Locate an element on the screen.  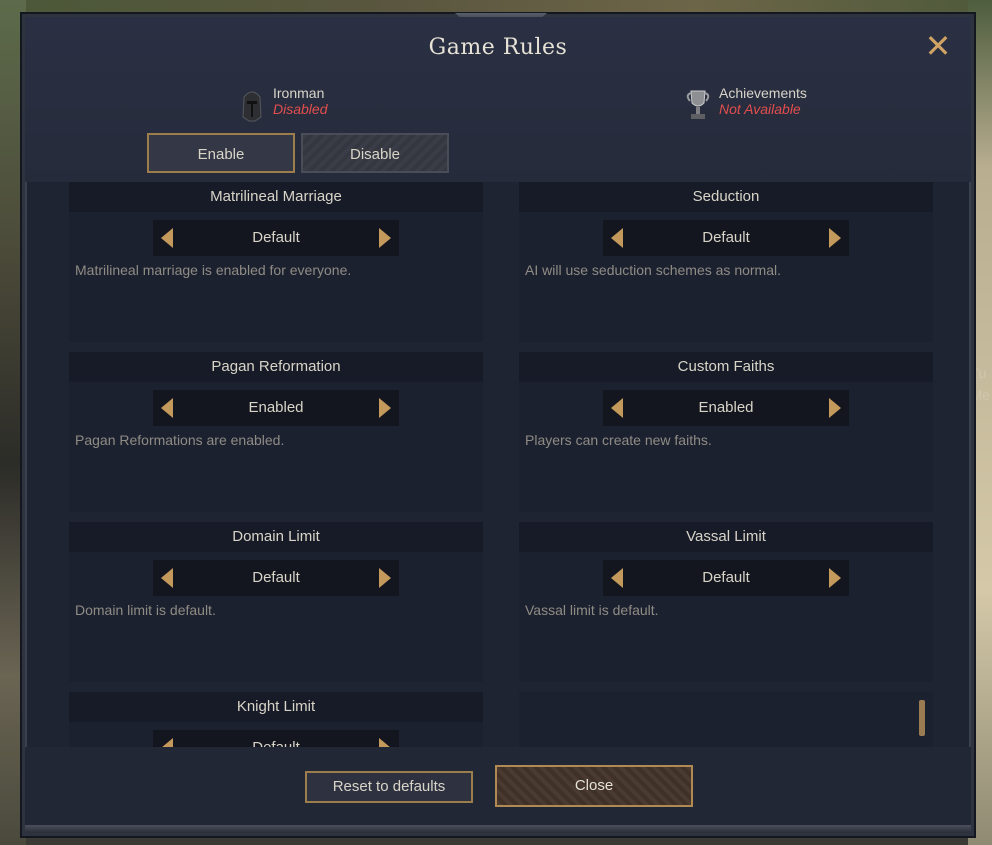
rule-name: Seduction is located at coordinates (726, 197).